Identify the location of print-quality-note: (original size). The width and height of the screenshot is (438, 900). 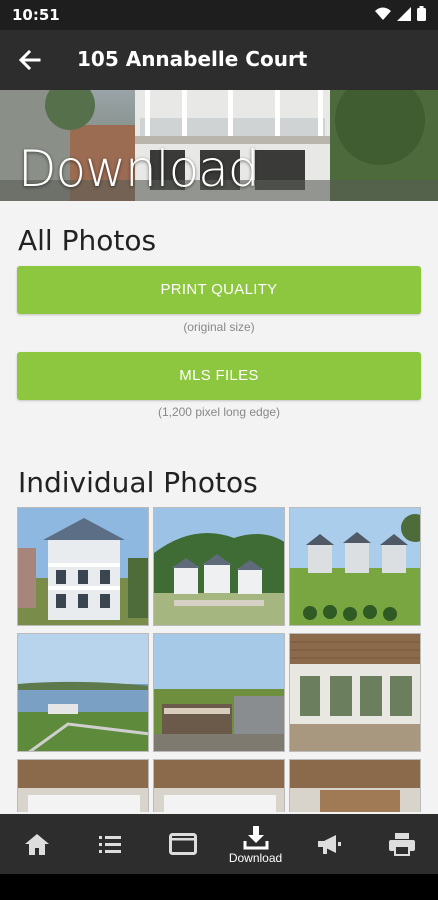
(219, 327).